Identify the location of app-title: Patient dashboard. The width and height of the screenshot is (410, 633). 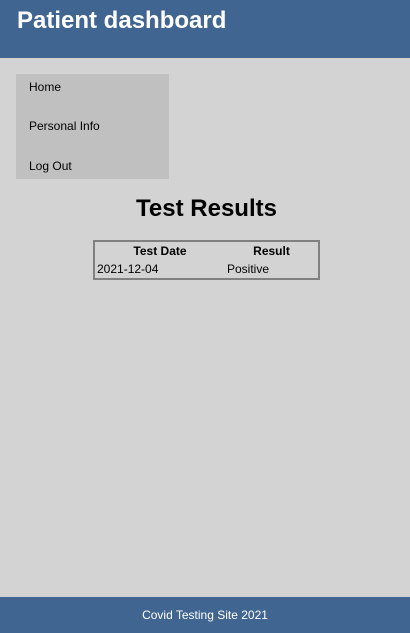
(122, 20).